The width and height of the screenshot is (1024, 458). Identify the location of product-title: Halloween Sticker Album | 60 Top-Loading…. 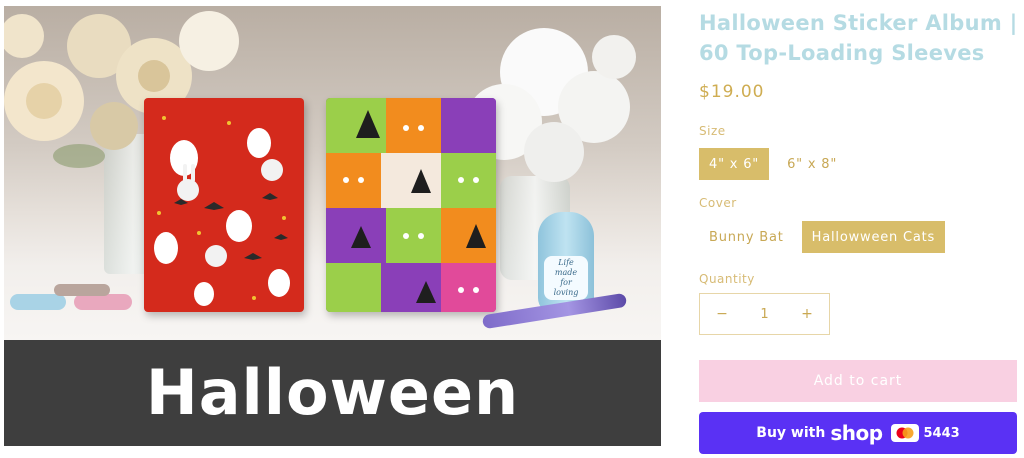
(858, 38).